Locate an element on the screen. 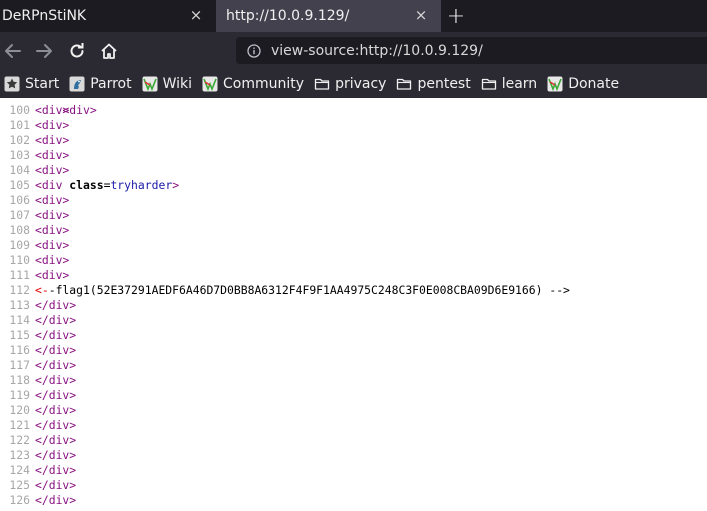  url-text: view-source:http://10.0.9.129/ is located at coordinates (377, 50).